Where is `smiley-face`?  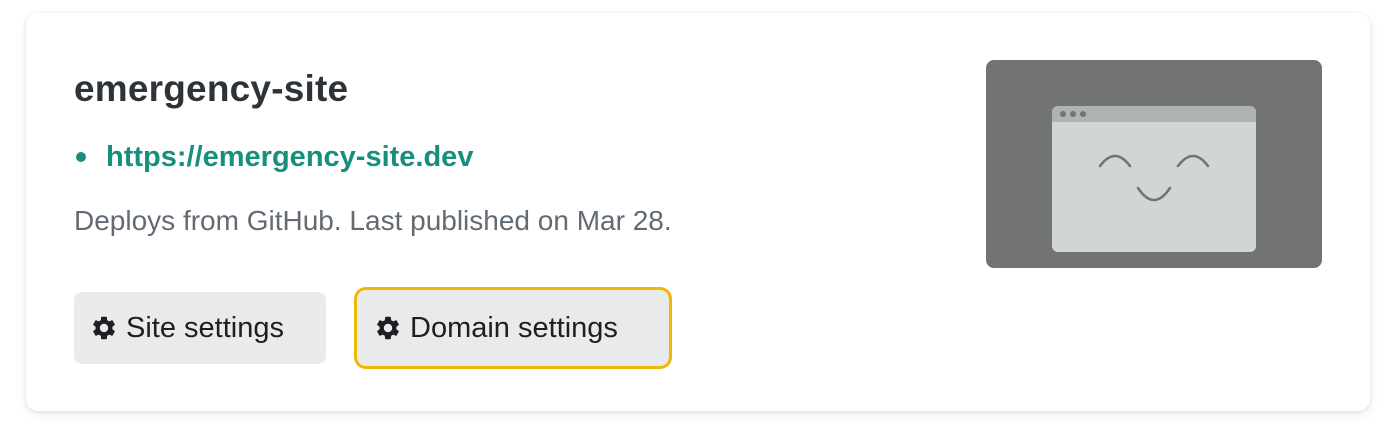 smiley-face is located at coordinates (1154, 178).